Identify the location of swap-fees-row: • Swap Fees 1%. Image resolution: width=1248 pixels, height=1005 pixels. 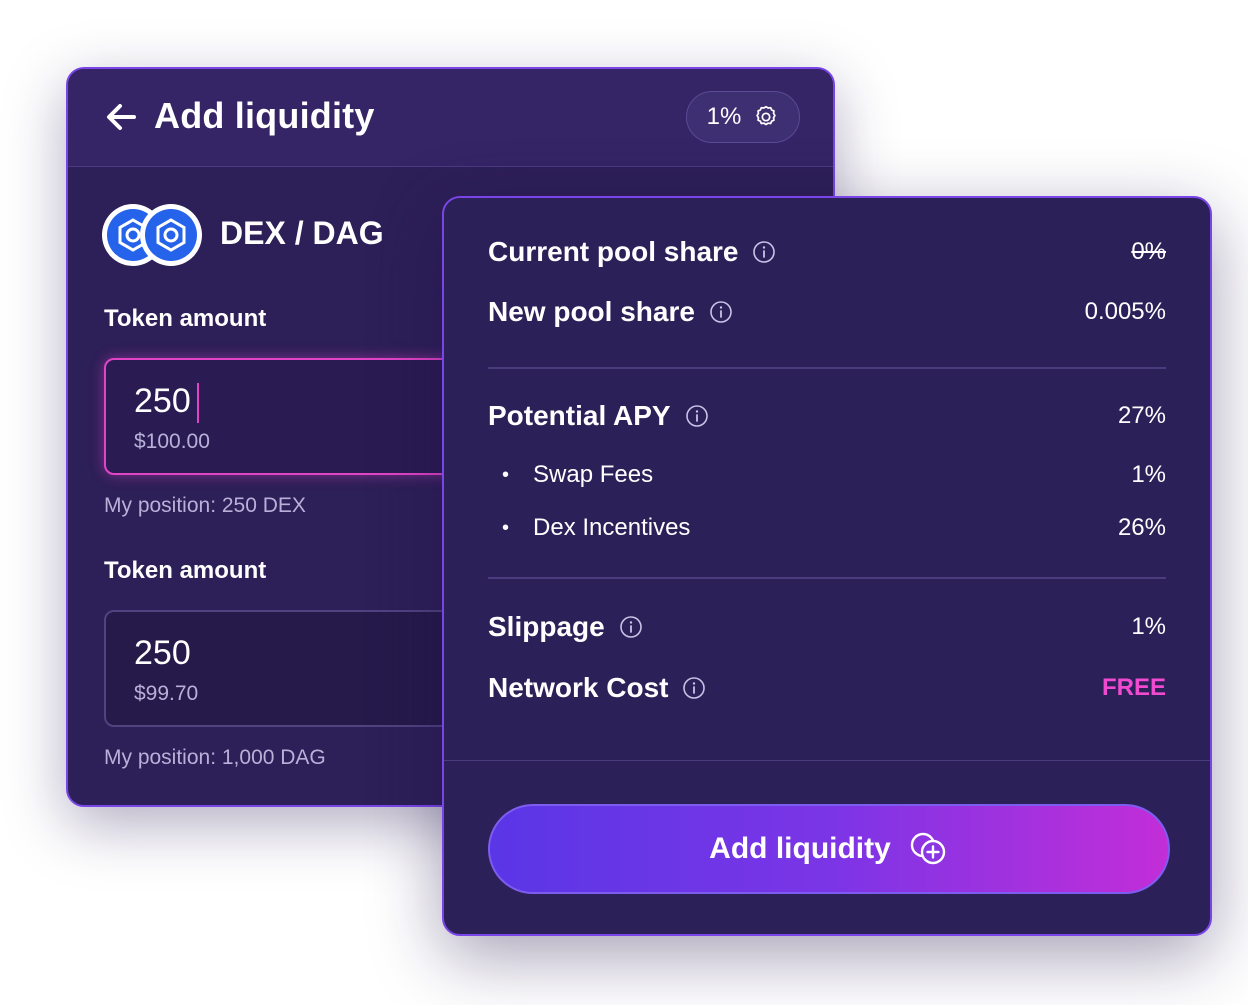
(827, 475).